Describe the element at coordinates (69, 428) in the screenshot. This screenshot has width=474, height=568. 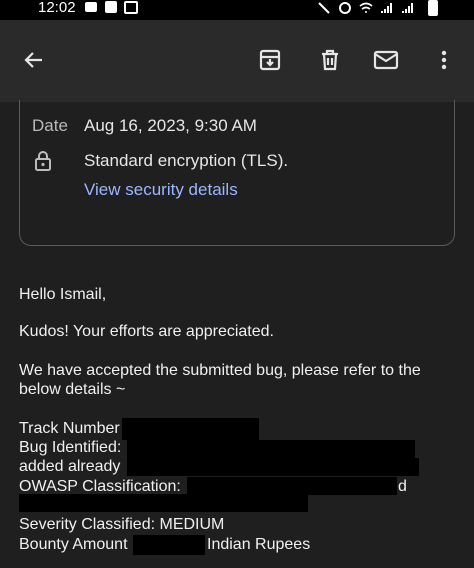
I see `track-number-label: Track Number` at that location.